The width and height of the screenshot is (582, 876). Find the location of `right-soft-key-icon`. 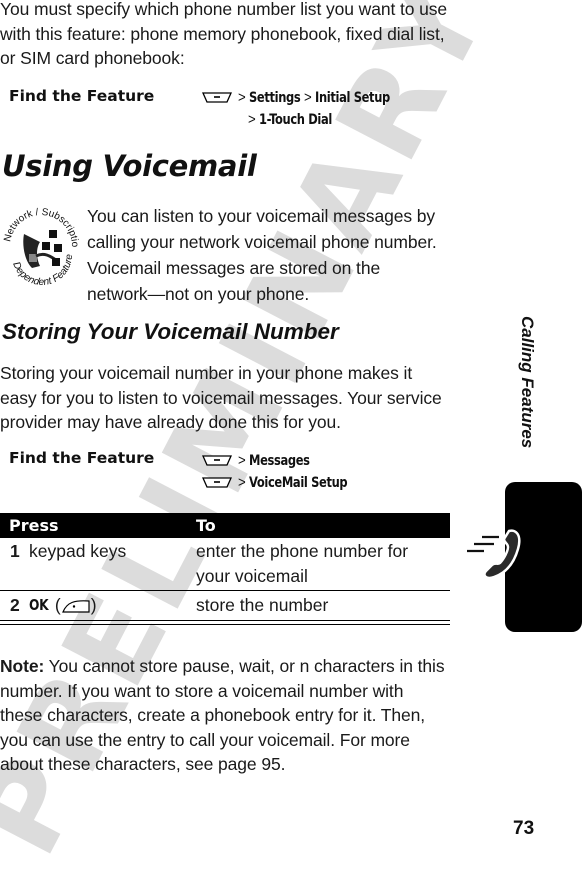

right-soft-key-icon is located at coordinates (75, 606).